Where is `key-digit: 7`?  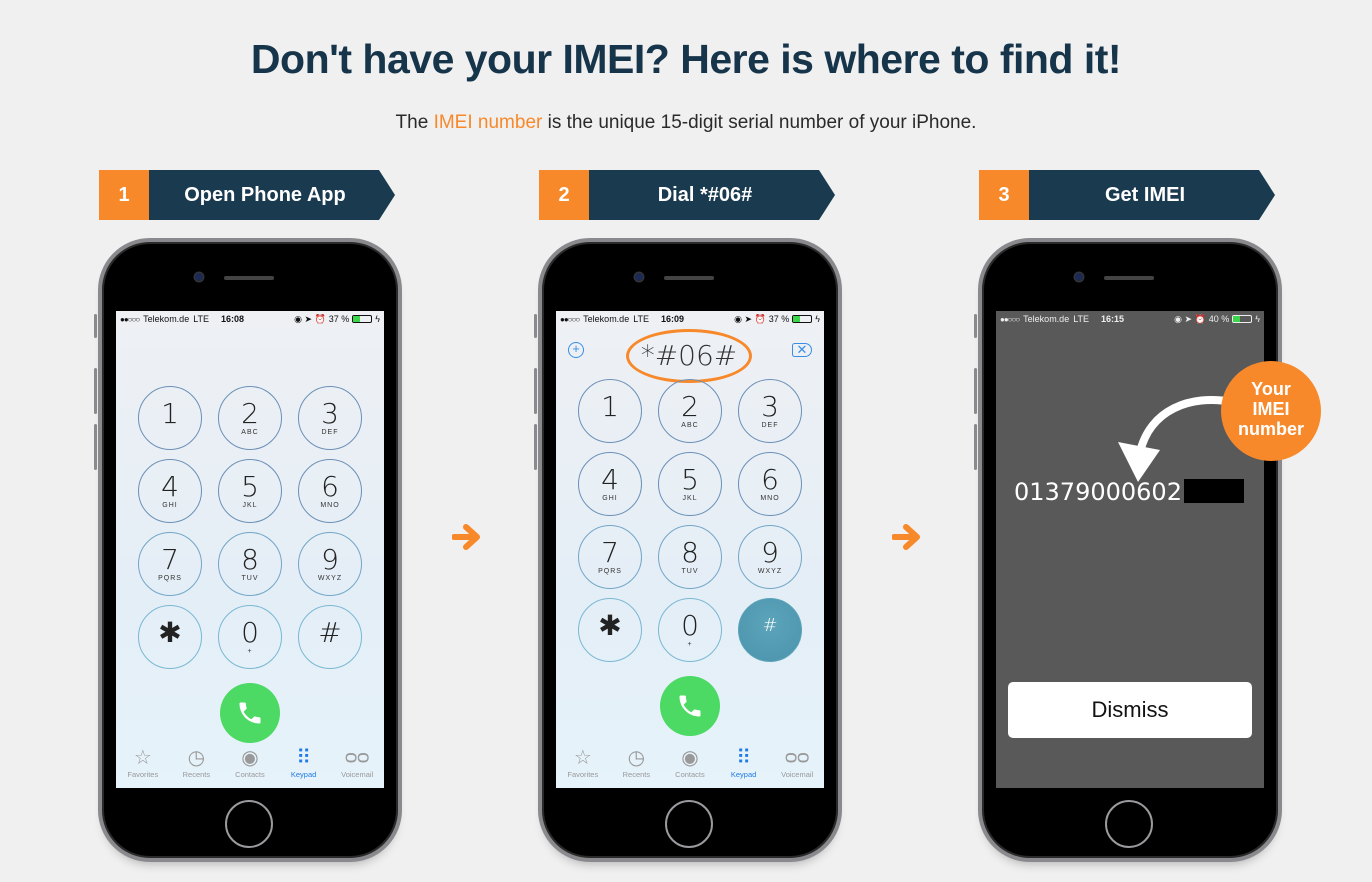 key-digit: 7 is located at coordinates (170, 559).